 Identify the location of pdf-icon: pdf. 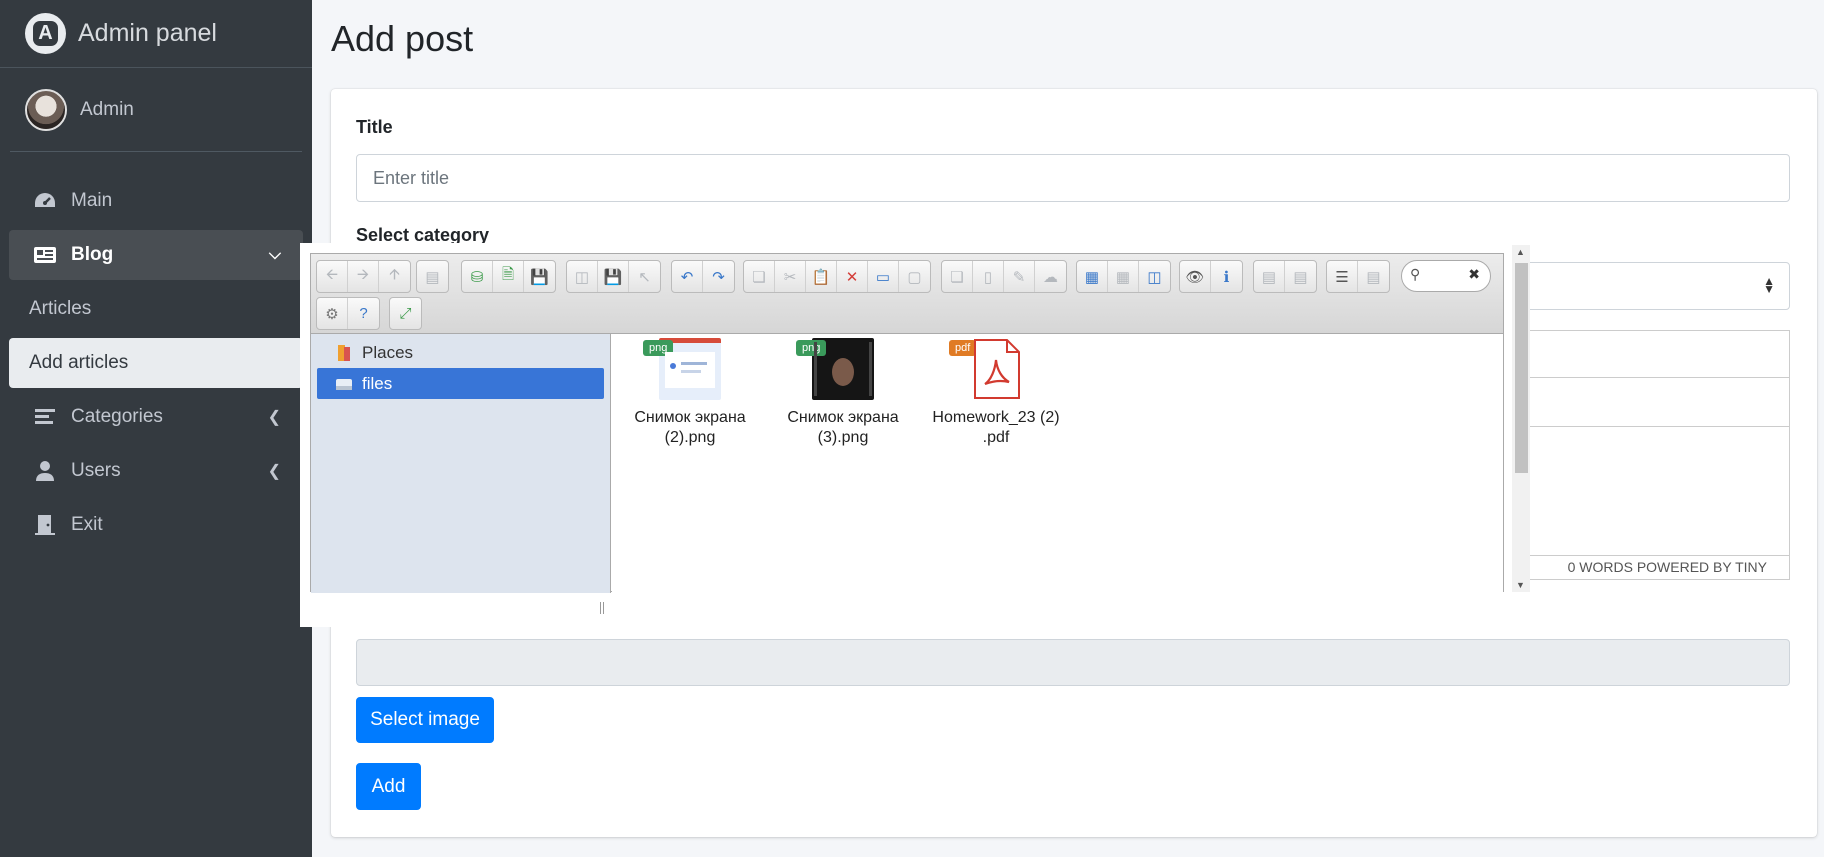
(988, 369).